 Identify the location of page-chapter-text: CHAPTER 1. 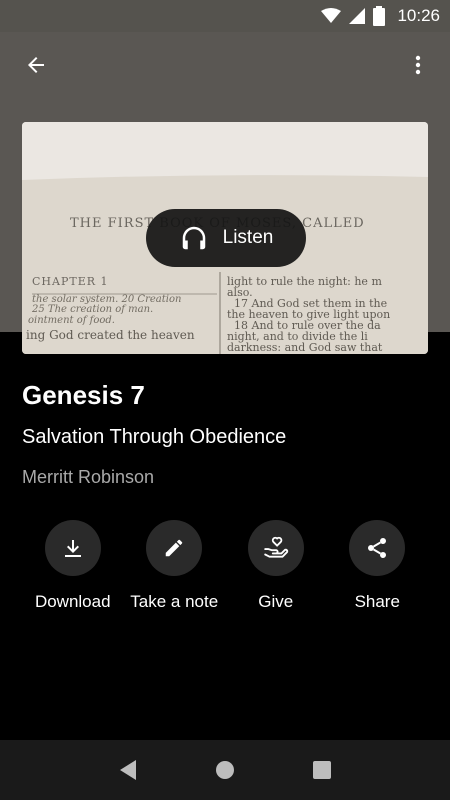
(70, 281).